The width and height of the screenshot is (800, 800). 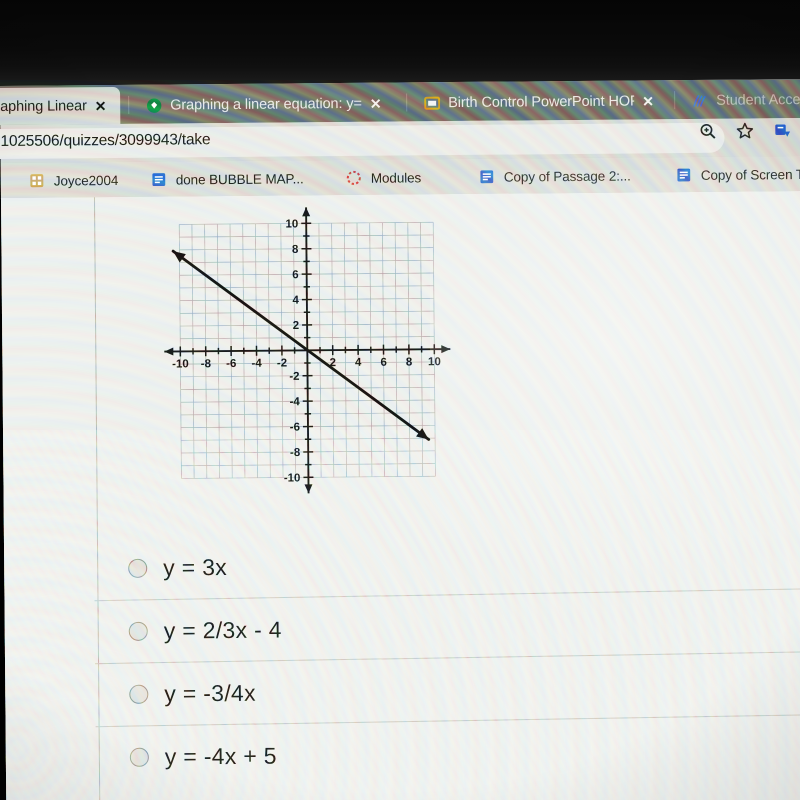 I want to click on browser-tab-3: Birth Control PowerPoint HOP ✕, so click(x=541, y=102).